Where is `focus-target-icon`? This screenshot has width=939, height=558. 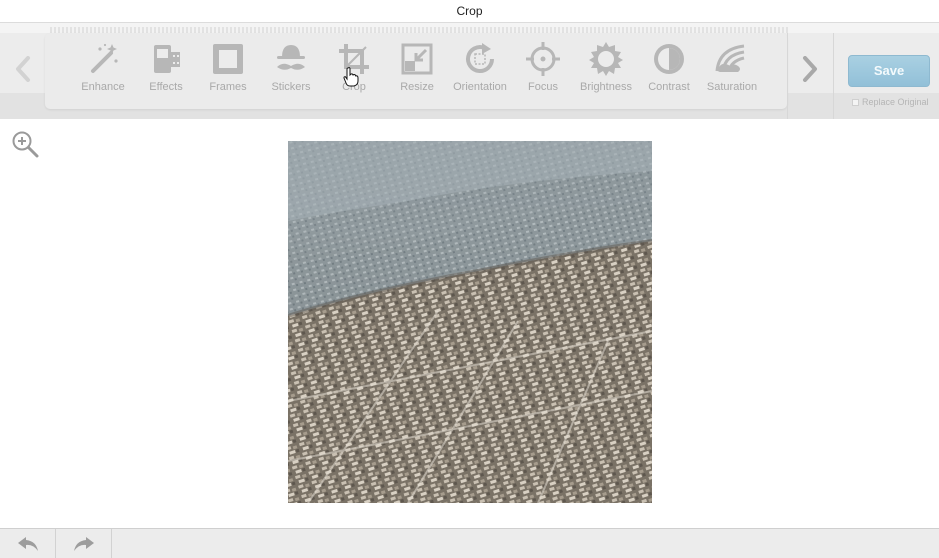 focus-target-icon is located at coordinates (543, 59).